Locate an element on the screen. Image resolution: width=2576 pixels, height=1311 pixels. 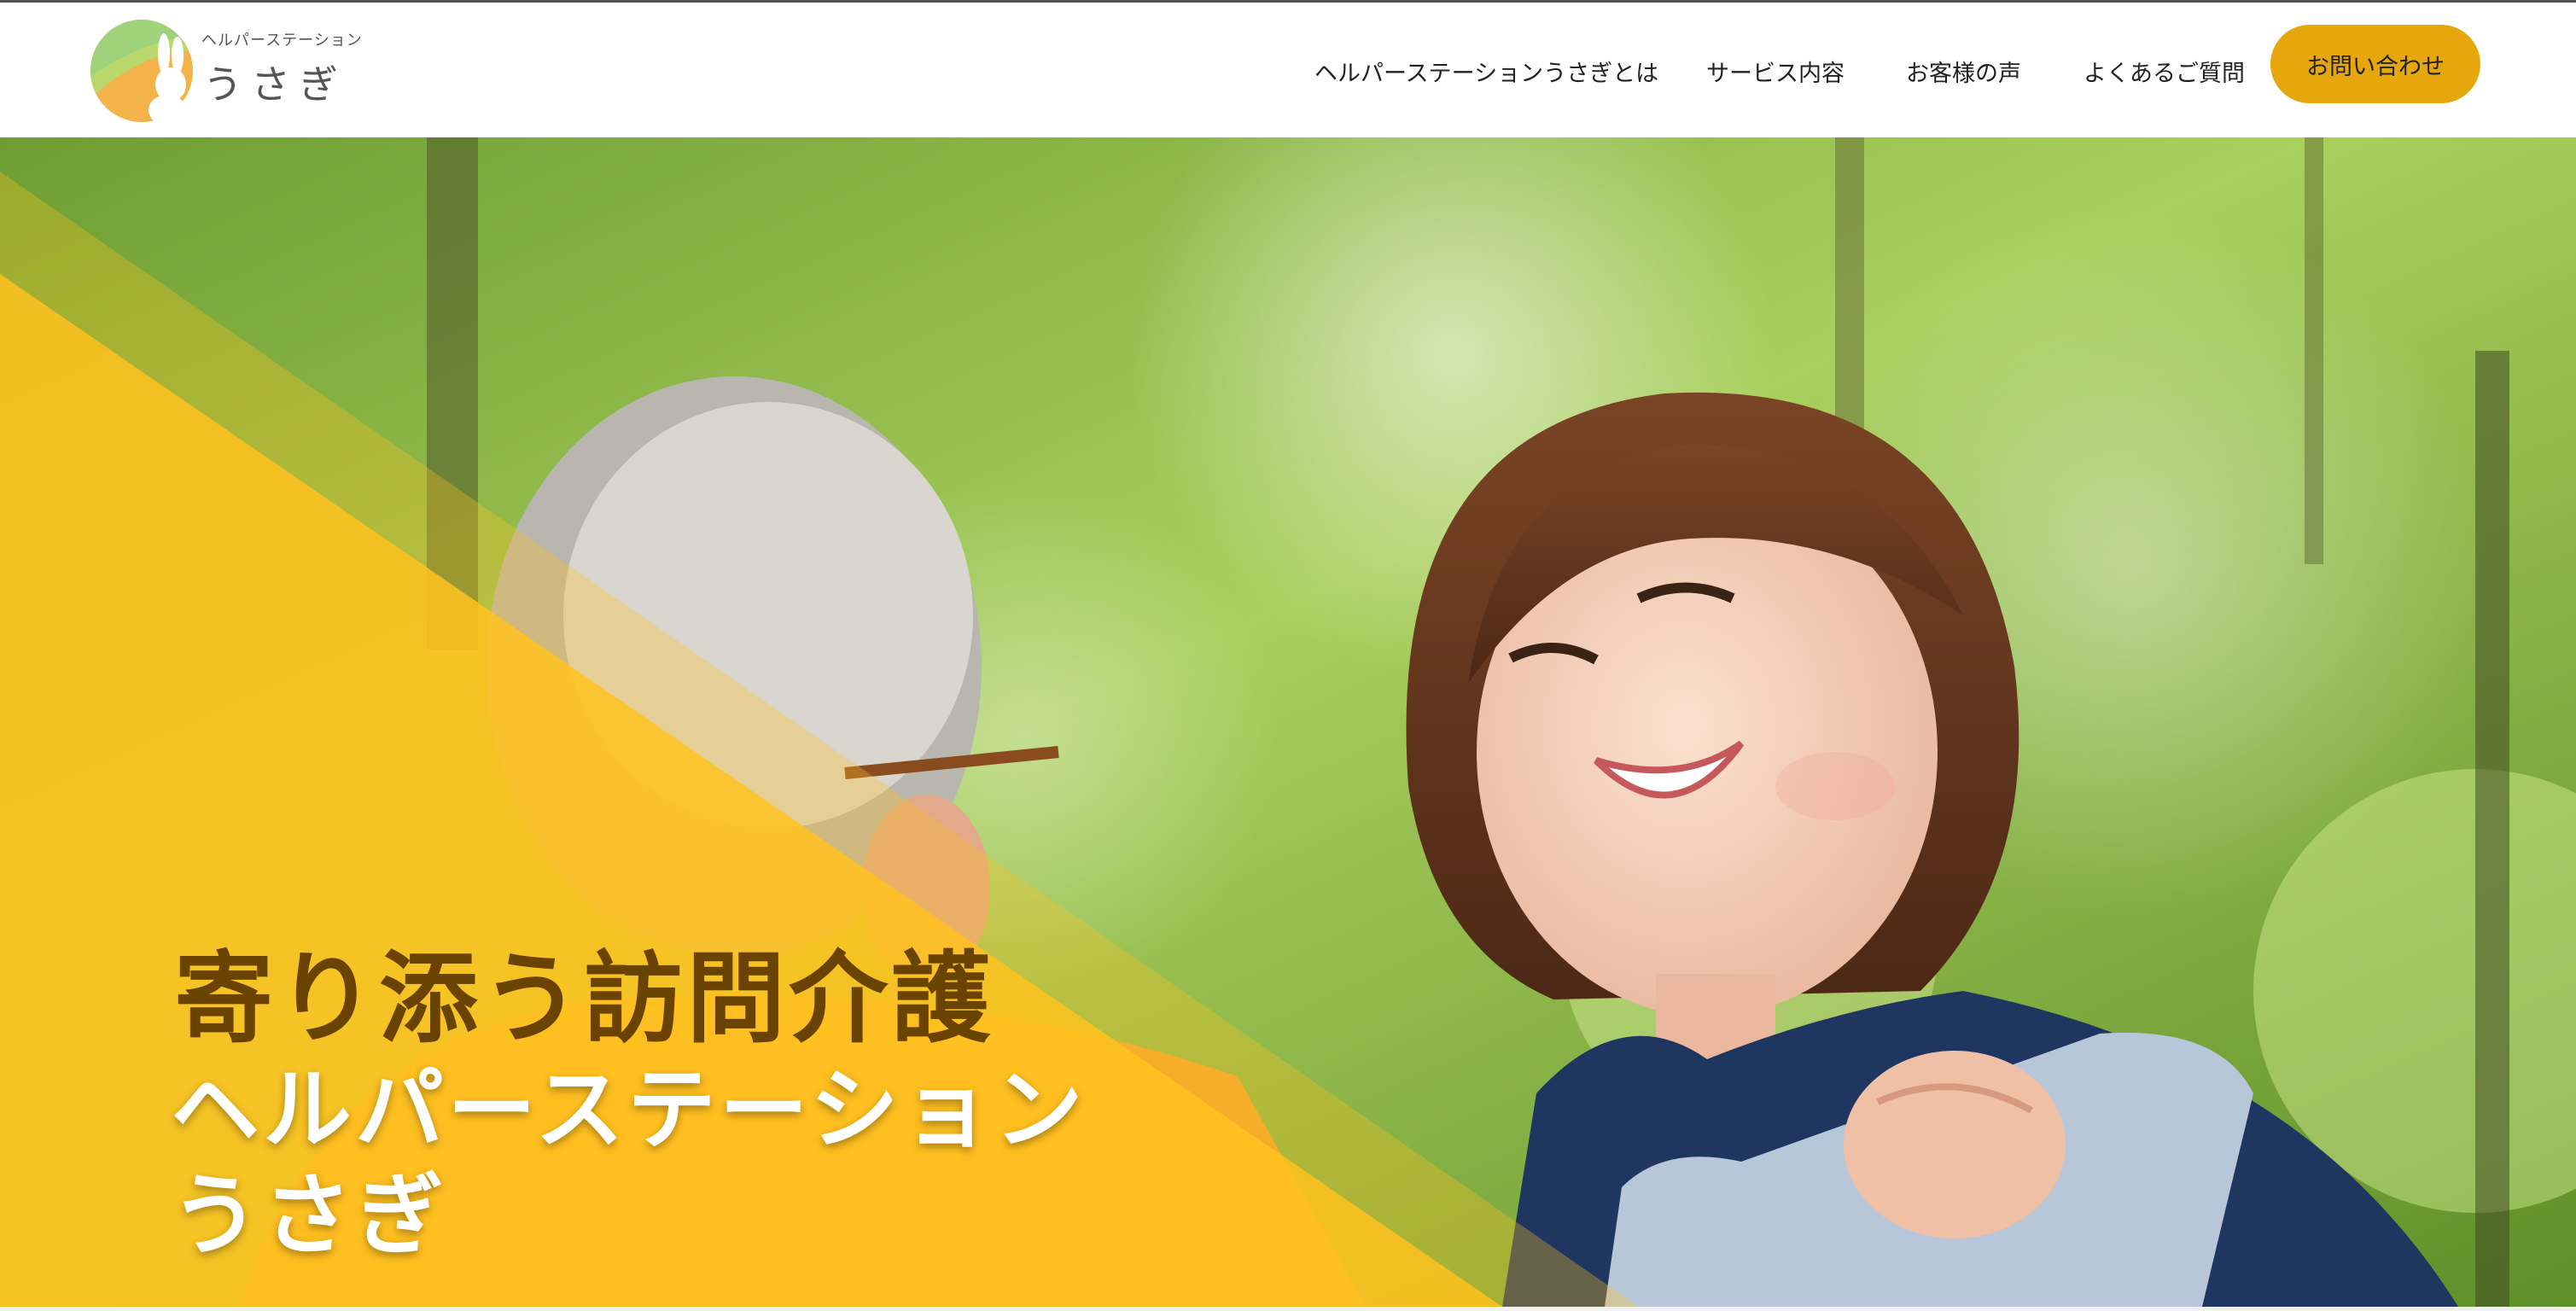
hero-station-name: ヘルパーステーション うさぎ is located at coordinates (629, 1162).